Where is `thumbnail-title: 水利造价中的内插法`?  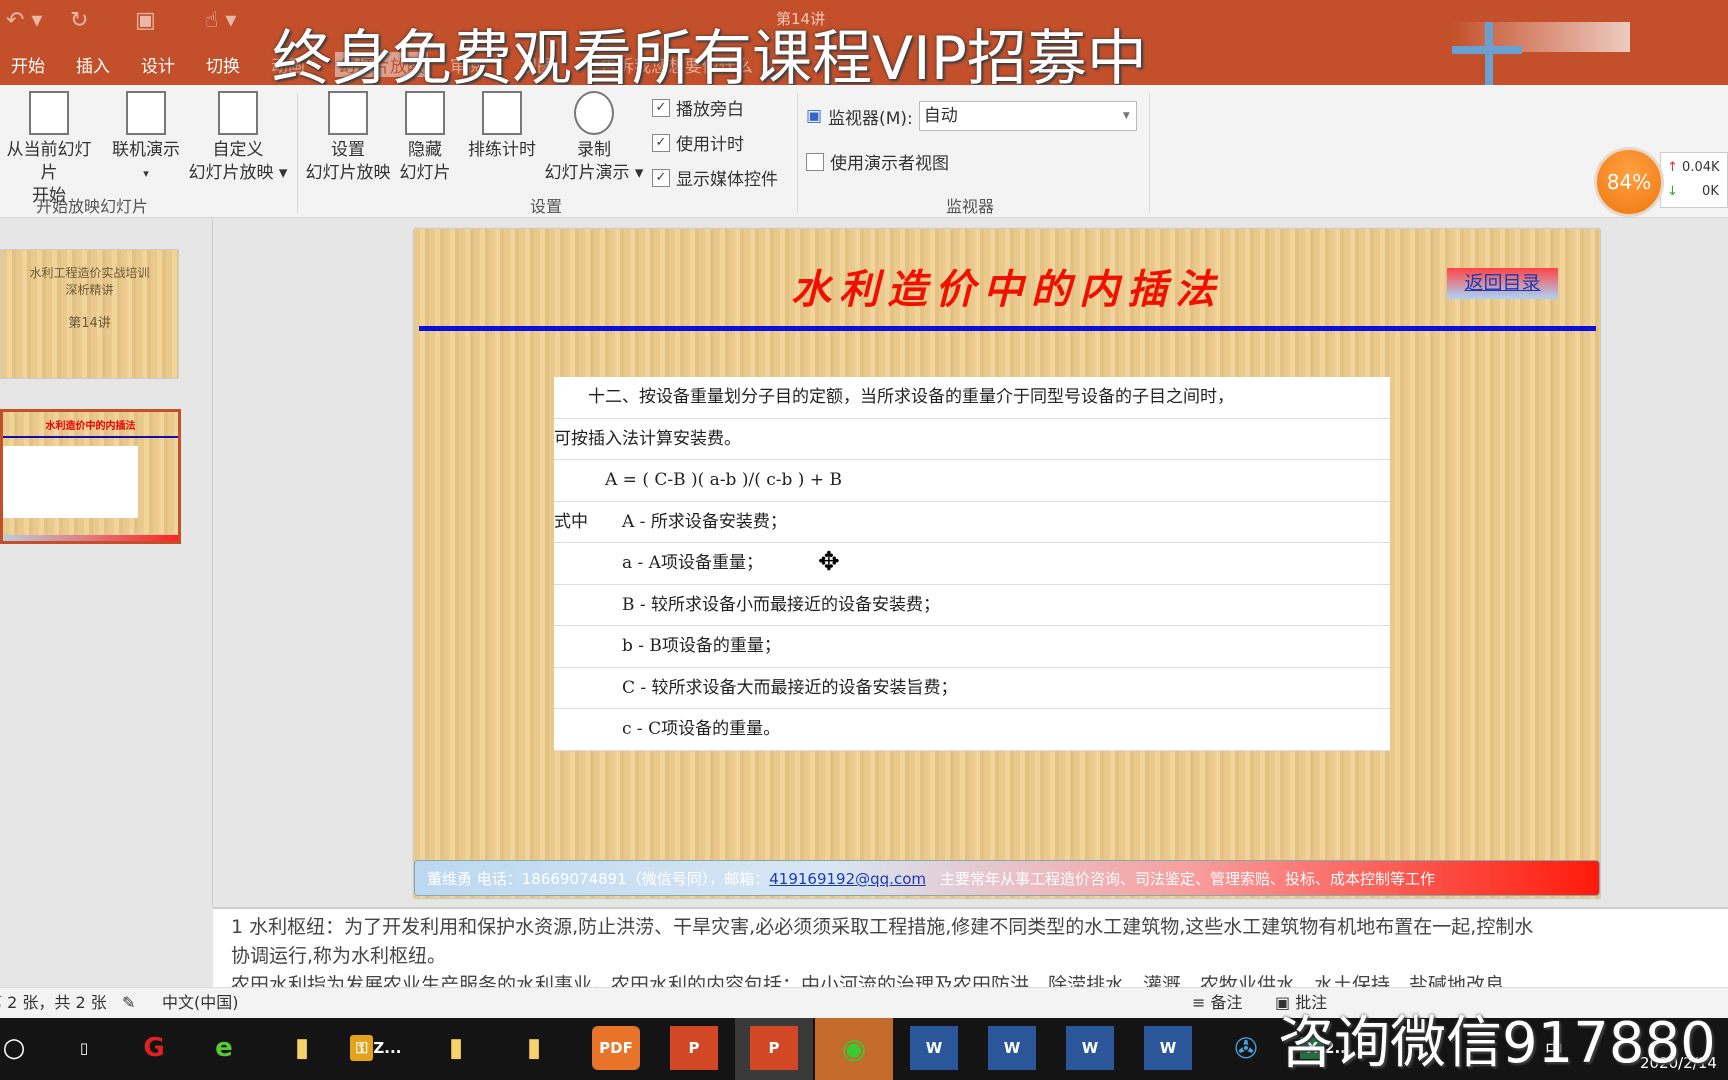
thumbnail-title: 水利造价中的内插法 is located at coordinates (90, 426).